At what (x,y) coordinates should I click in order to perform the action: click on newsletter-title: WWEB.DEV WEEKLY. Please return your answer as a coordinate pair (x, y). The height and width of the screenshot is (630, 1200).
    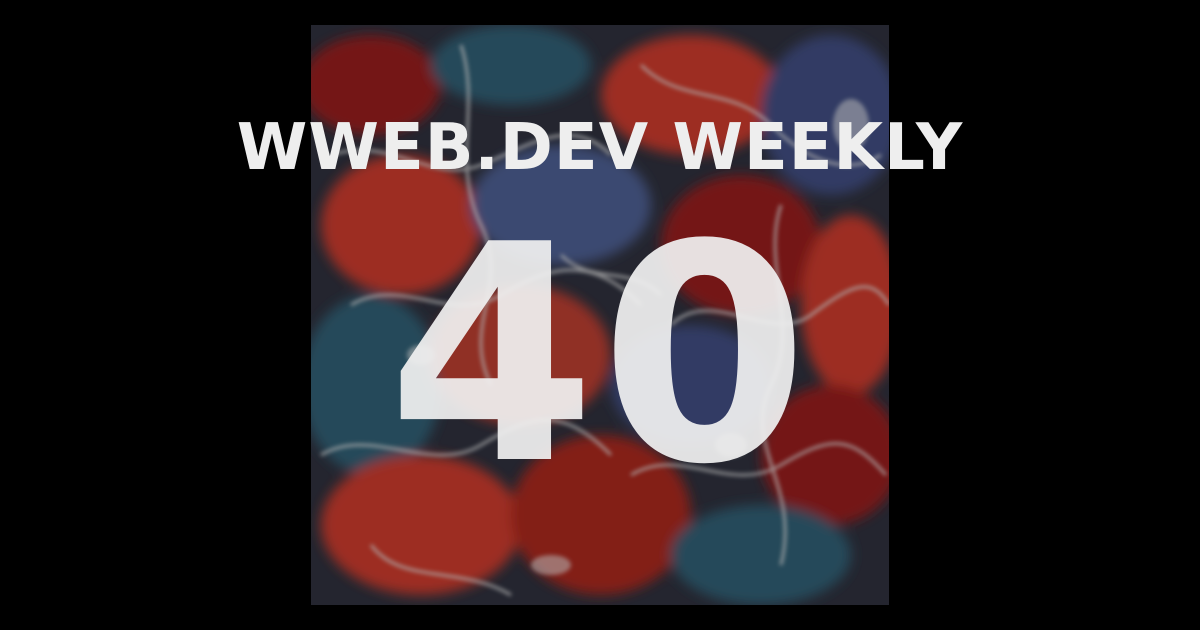
    Looking at the image, I should click on (600, 148).